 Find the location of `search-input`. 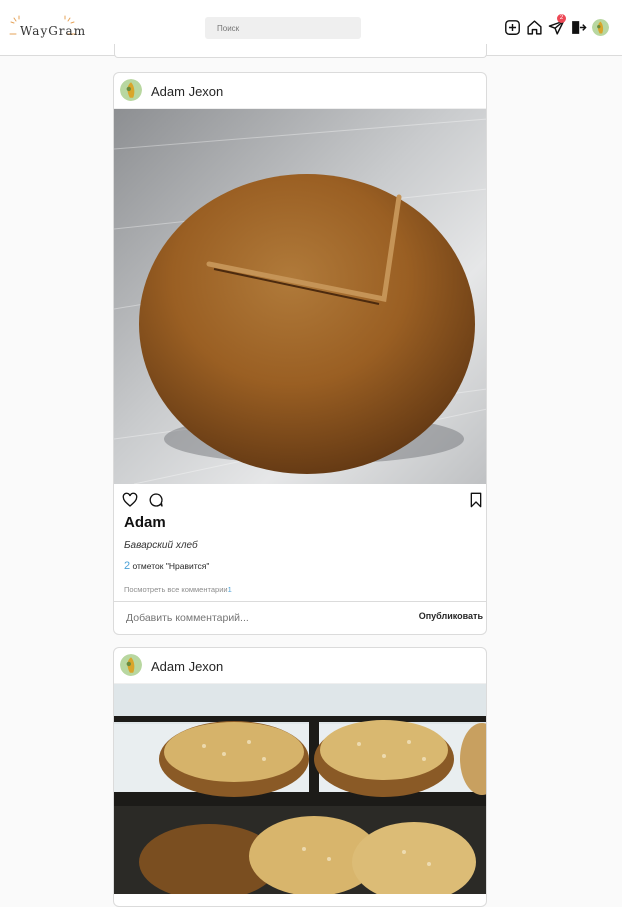

search-input is located at coordinates (283, 28).